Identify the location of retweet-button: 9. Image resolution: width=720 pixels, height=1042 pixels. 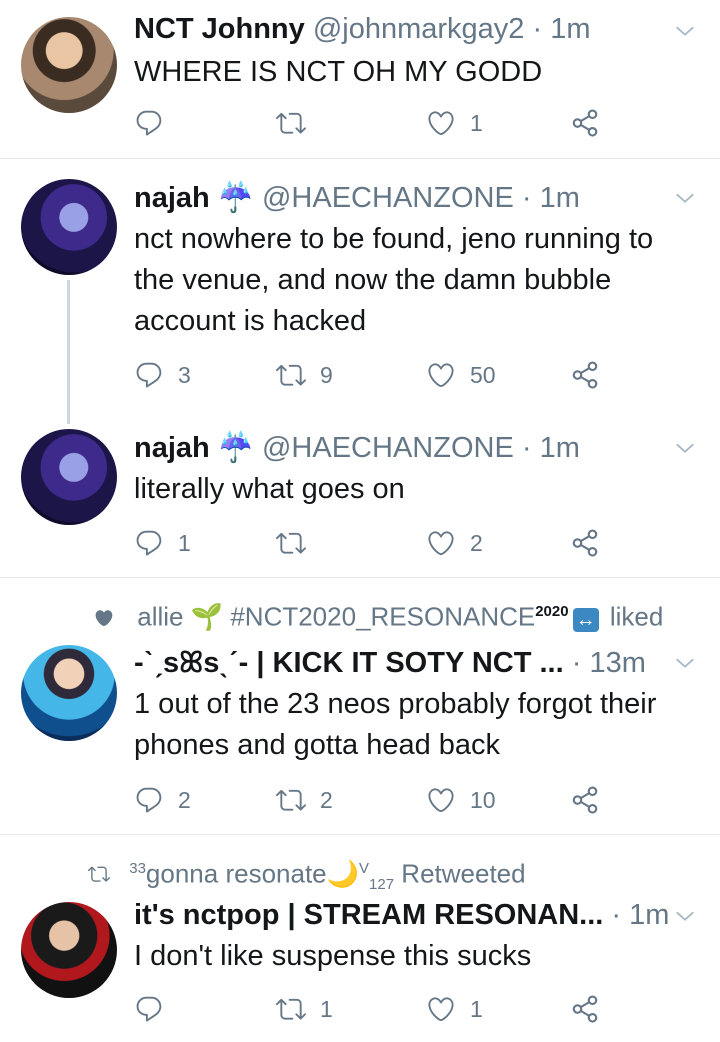
(304, 375).